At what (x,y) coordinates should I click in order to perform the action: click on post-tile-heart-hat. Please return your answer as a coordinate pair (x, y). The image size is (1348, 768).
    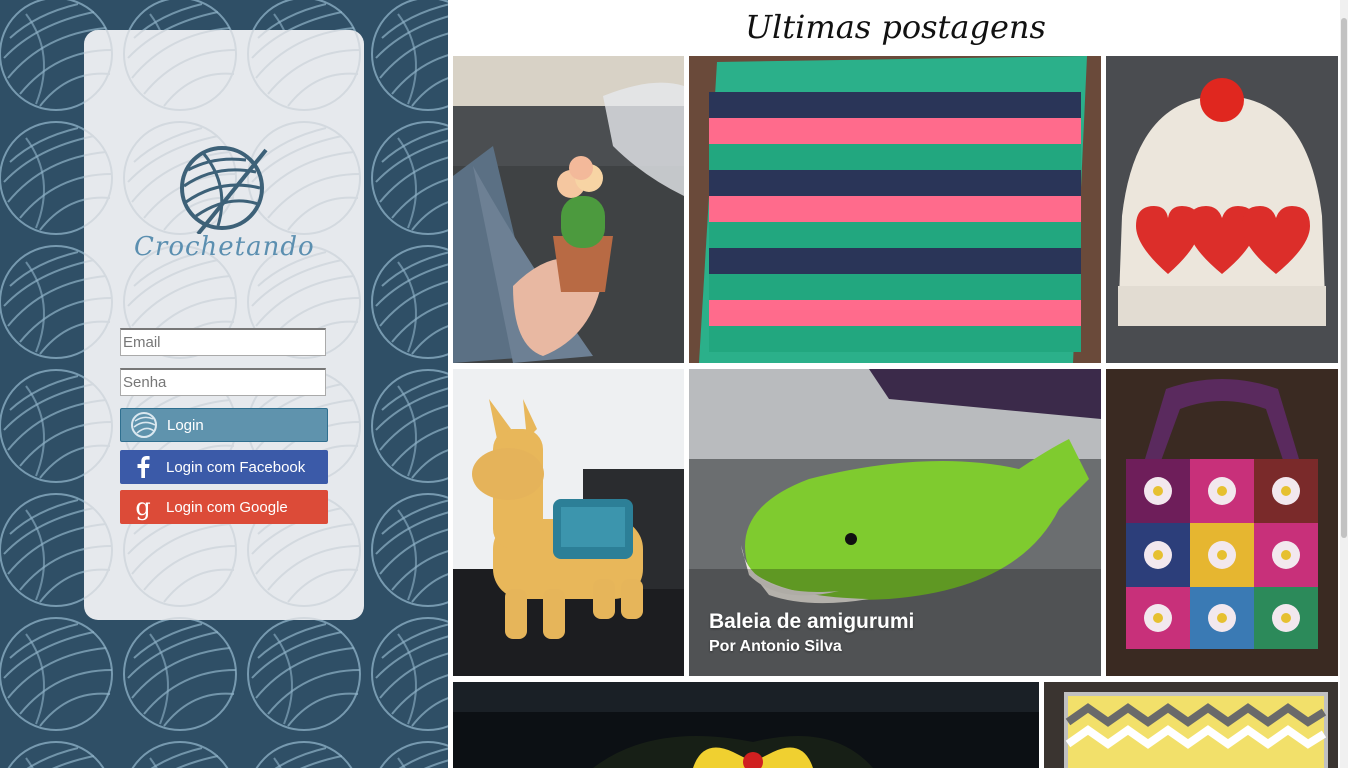
    Looking at the image, I should click on (1222, 209).